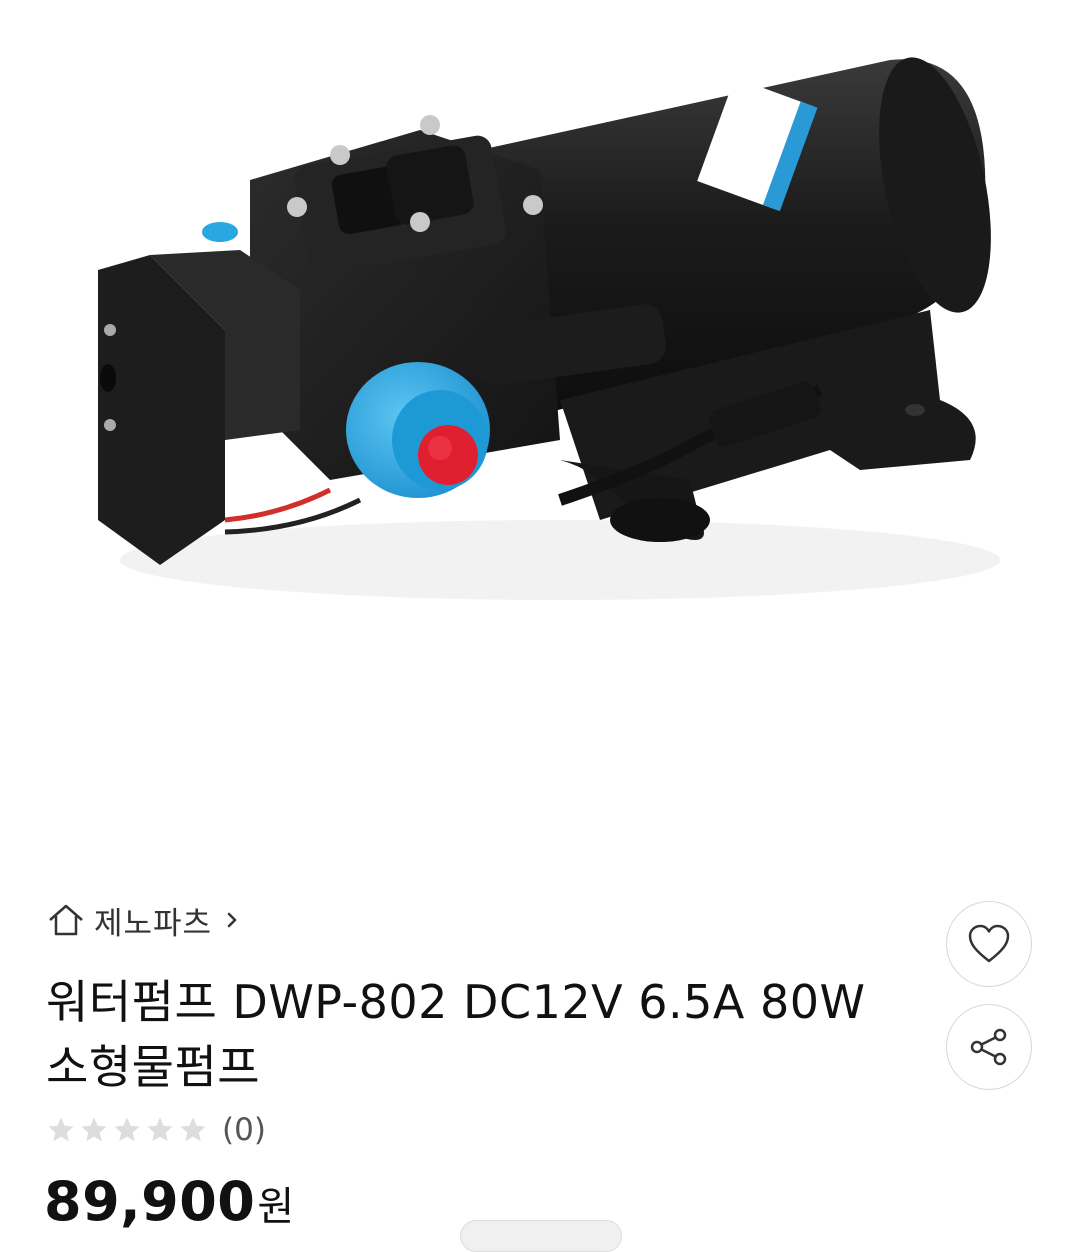  I want to click on store-link: 제노파츠, so click(143, 920).